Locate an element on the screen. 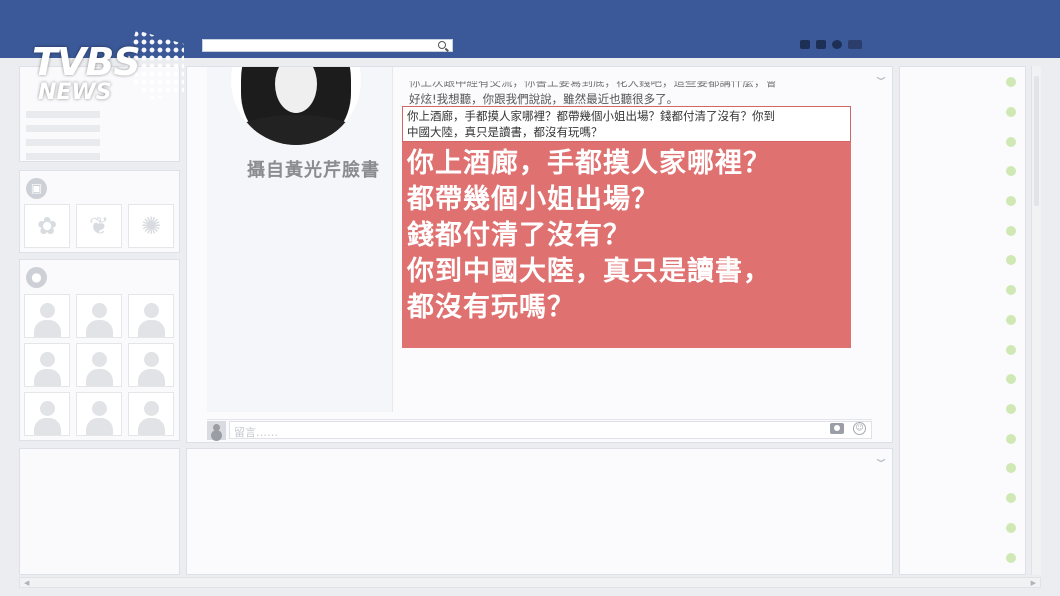  vertical-scrollbar is located at coordinates (1036, 320).